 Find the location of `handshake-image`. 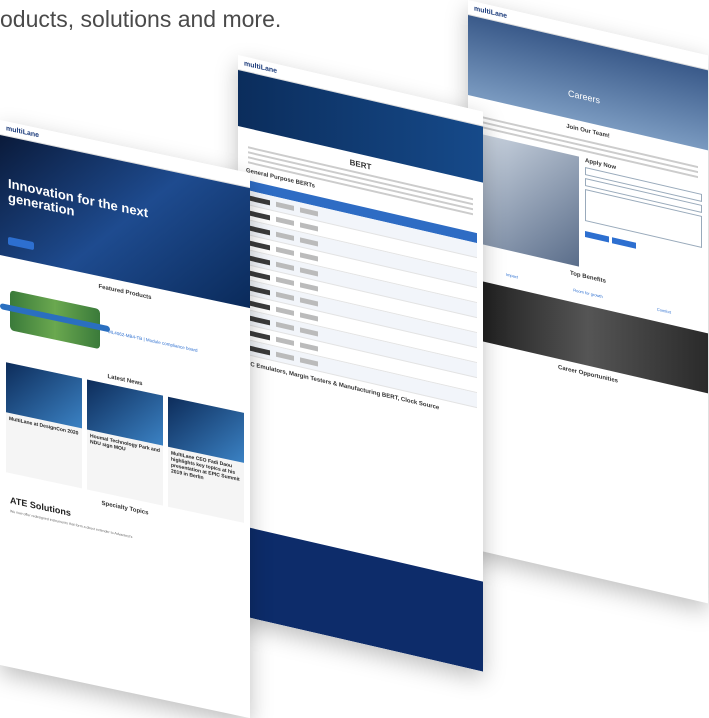

handshake-image is located at coordinates (526, 199).